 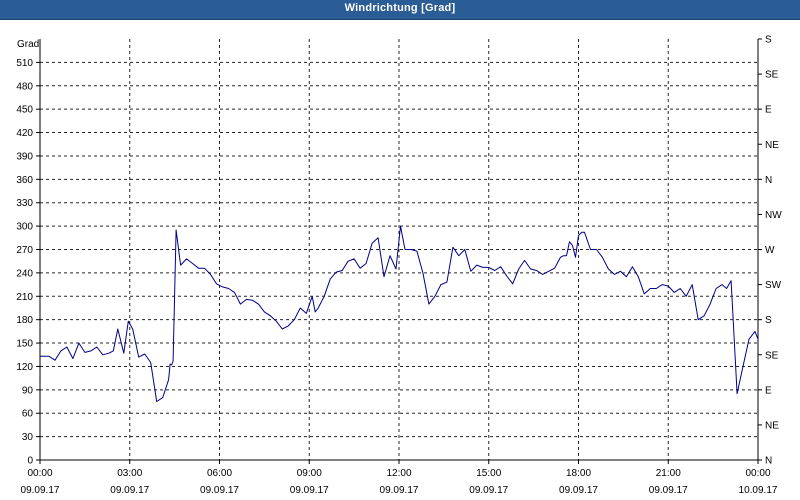 I want to click on y-tick-label: 30, so click(x=28, y=437).